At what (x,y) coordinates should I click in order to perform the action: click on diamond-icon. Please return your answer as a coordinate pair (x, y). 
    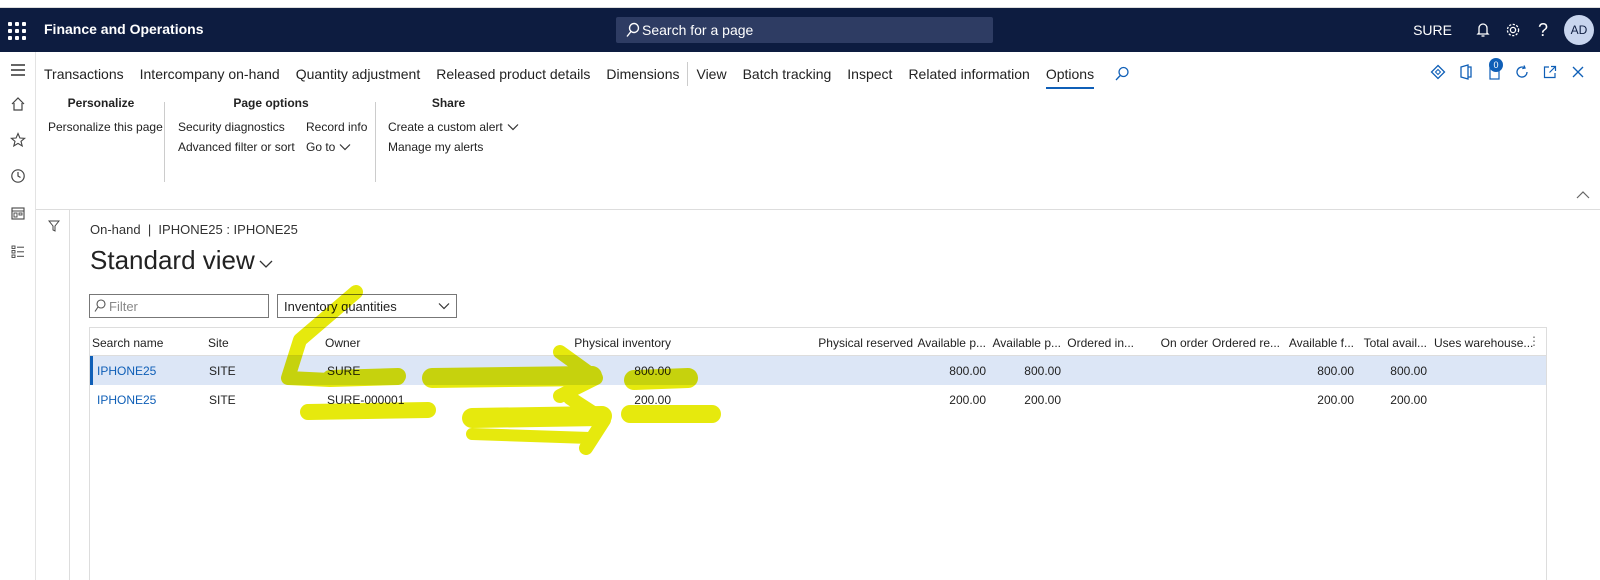
    Looking at the image, I should click on (1438, 72).